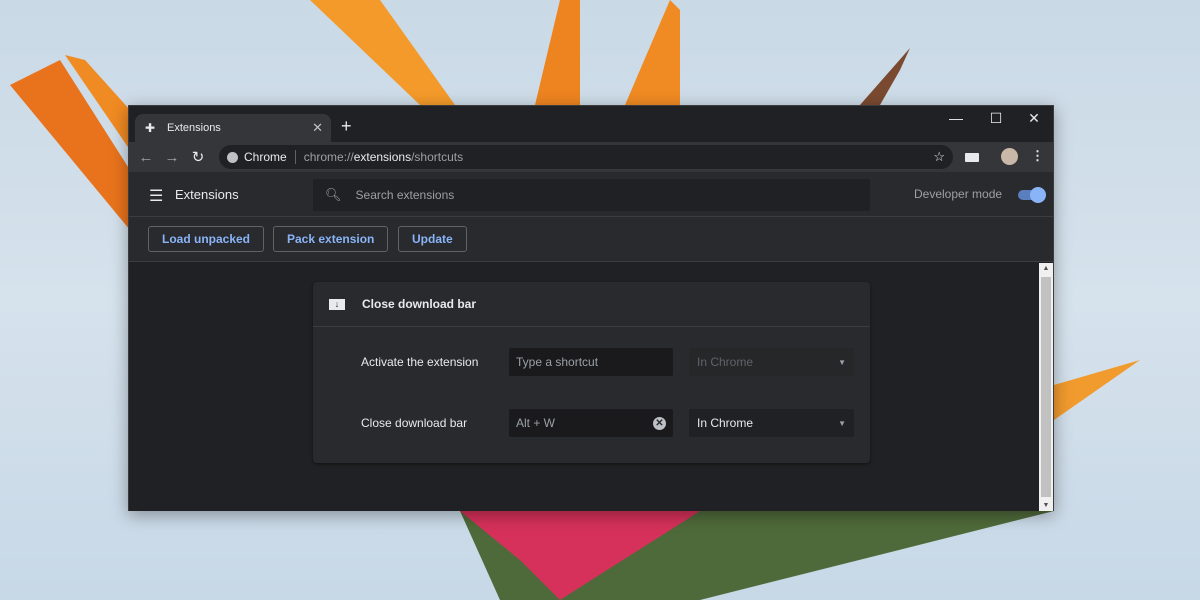 Image resolution: width=1200 pixels, height=600 pixels. I want to click on download-icon: ↓, so click(337, 304).